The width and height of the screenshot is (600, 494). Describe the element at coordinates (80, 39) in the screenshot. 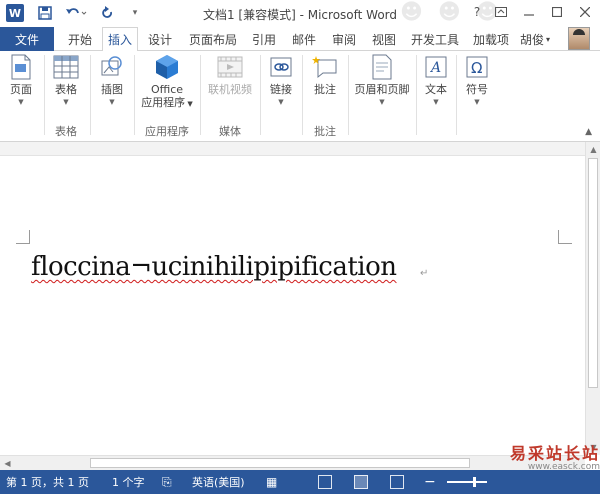

I see `tab-home: 开始` at that location.